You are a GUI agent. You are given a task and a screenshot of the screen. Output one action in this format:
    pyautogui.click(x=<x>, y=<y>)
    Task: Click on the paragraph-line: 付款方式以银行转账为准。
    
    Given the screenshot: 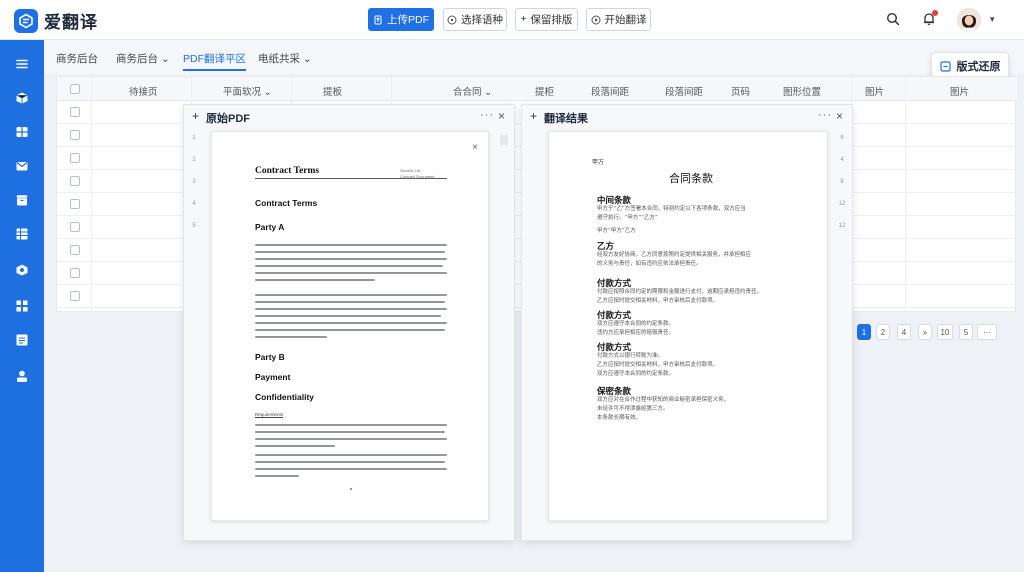 What is the action you would take?
    pyautogui.click(x=630, y=356)
    